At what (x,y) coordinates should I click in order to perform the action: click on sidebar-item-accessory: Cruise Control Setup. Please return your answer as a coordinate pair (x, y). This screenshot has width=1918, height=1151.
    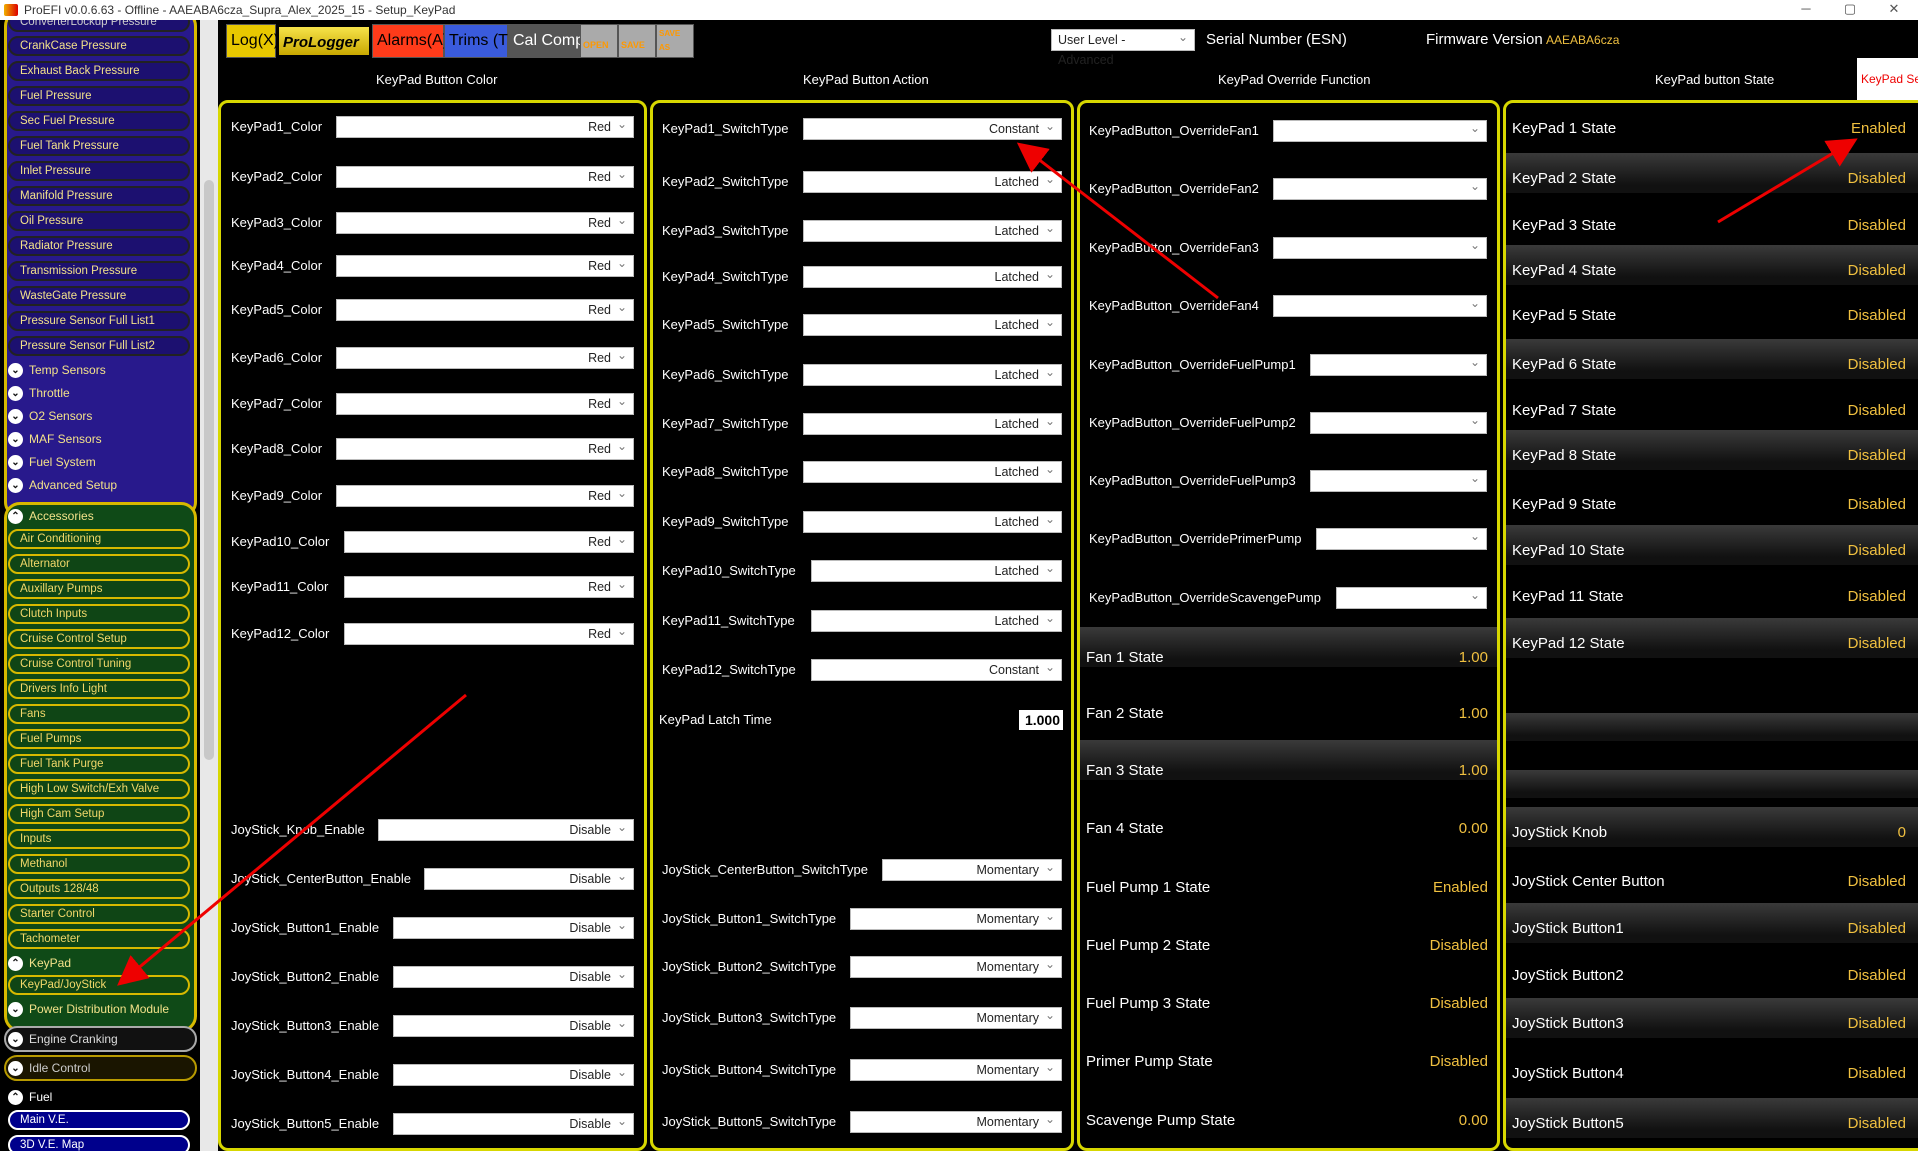
    Looking at the image, I should click on (99, 639).